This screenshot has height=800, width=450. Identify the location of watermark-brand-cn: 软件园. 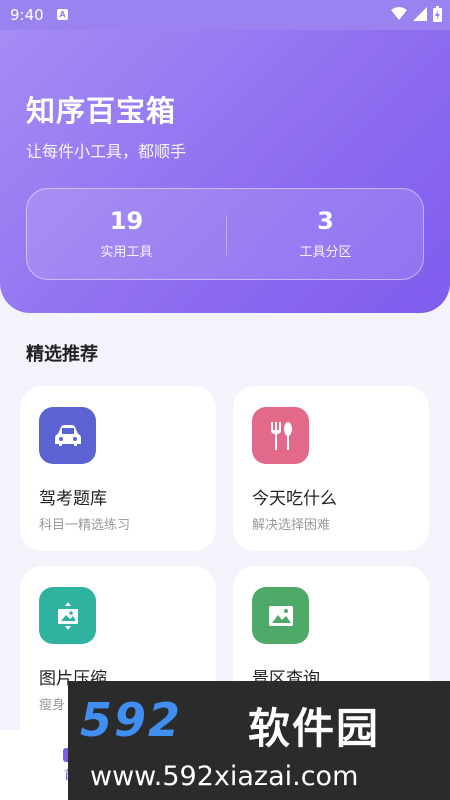
(314, 728).